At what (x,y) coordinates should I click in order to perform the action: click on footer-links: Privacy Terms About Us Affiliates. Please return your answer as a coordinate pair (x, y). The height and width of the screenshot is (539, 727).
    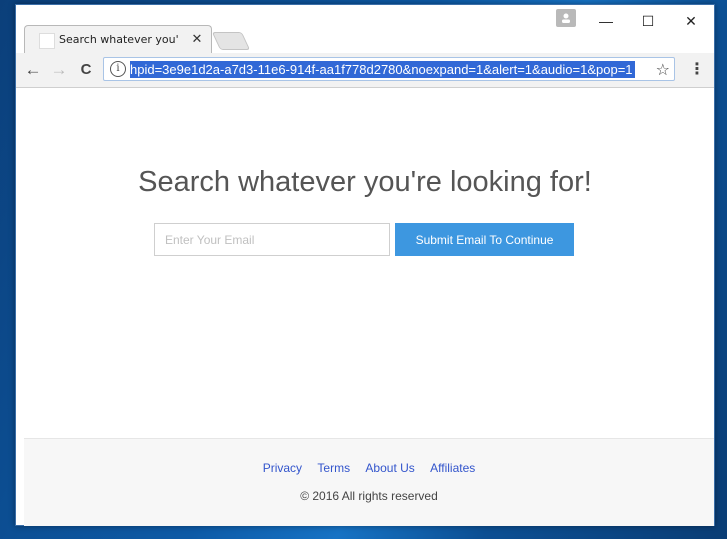
    Looking at the image, I should click on (369, 468).